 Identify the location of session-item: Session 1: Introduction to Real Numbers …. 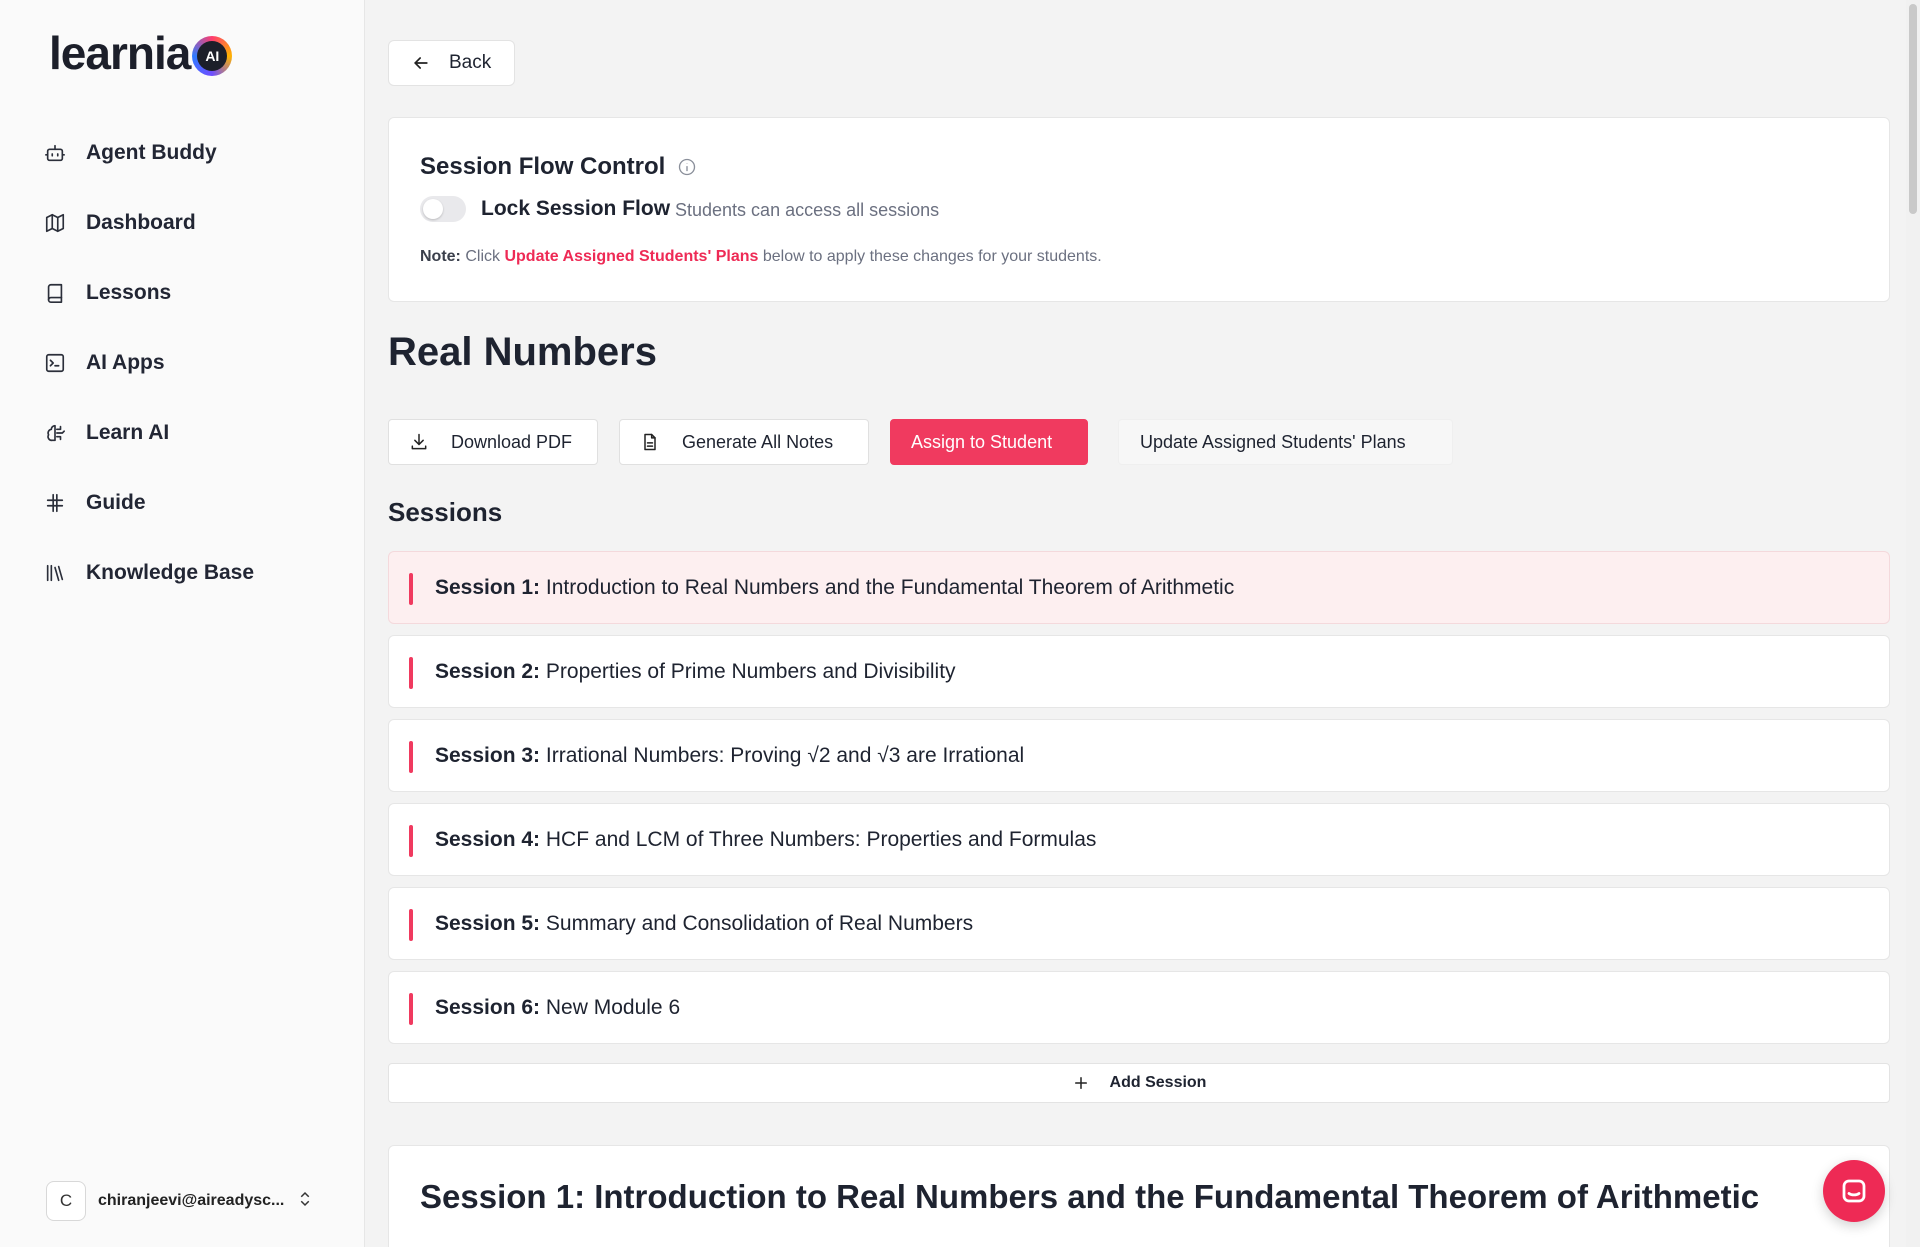
(1139, 587).